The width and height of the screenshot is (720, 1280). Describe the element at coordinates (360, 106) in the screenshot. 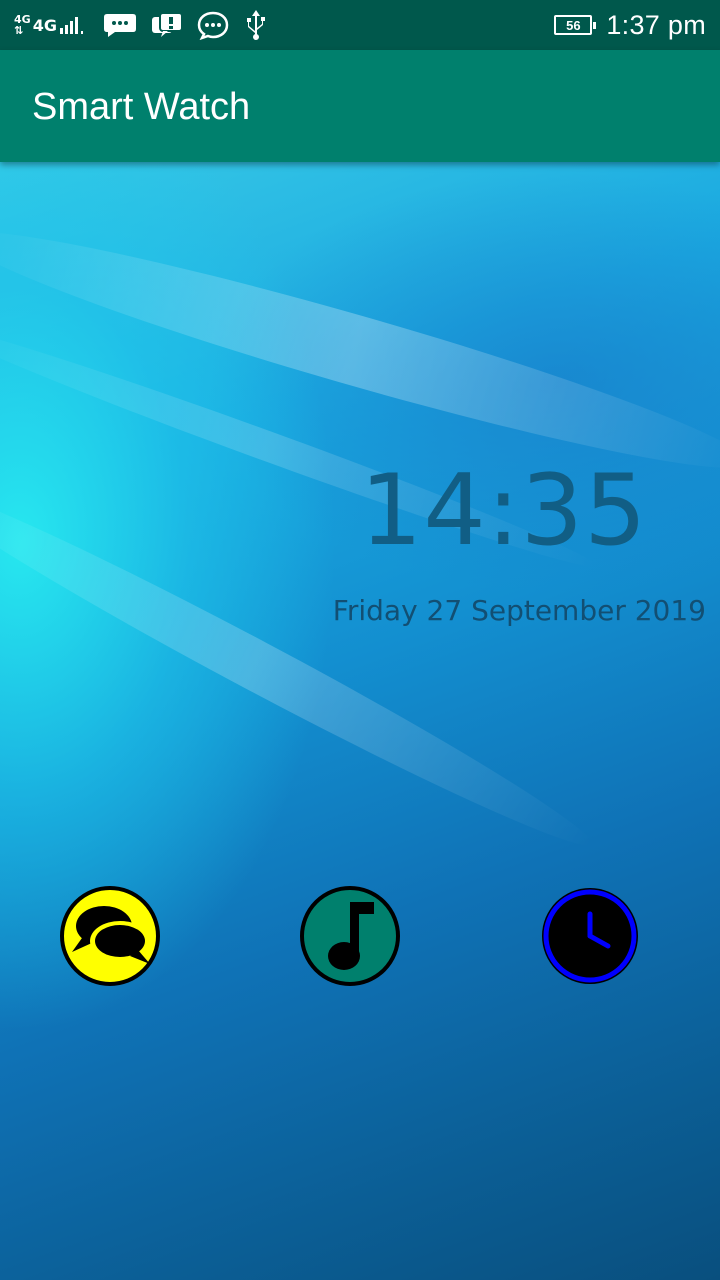

I see `app-bar: Smart Watch` at that location.